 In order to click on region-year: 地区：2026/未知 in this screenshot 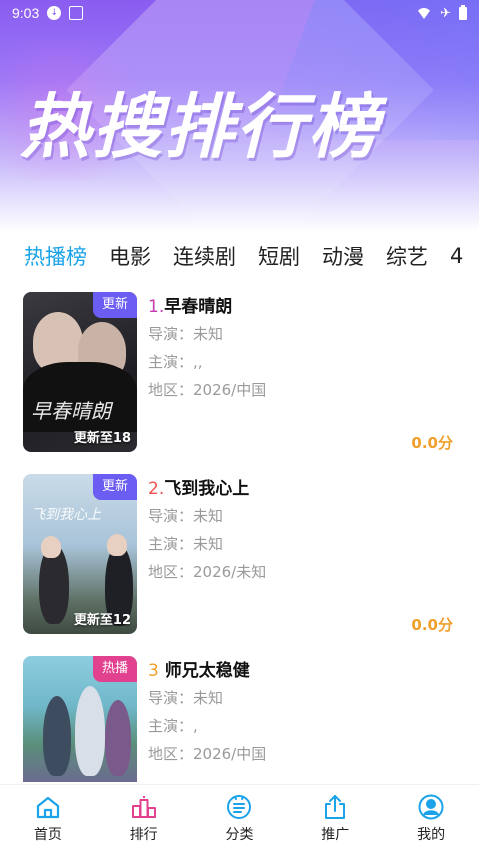, I will do `click(207, 572)`.